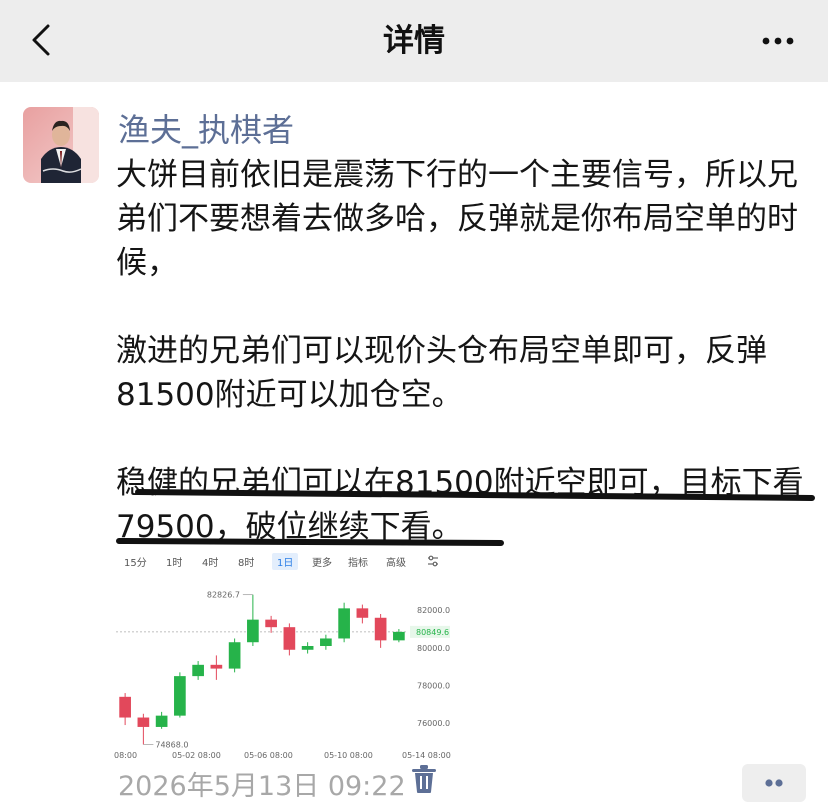  What do you see at coordinates (396, 561) in the screenshot?
I see `tab-advanced: 高级` at bounding box center [396, 561].